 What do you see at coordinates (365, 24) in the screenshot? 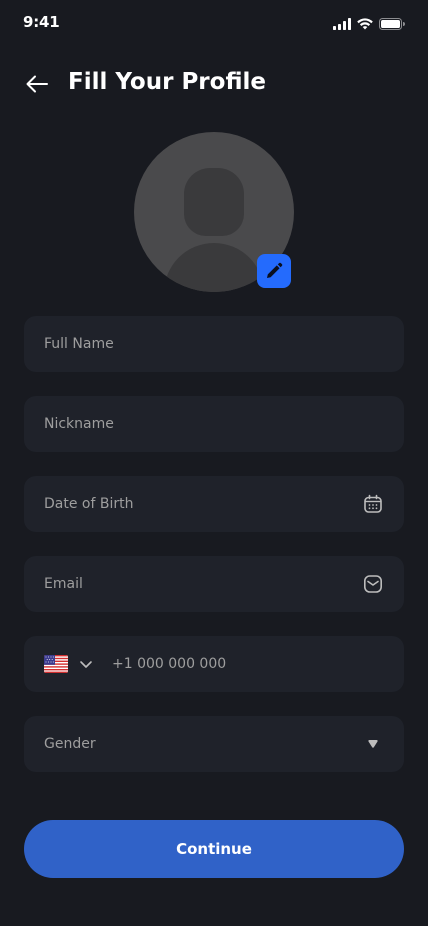
I see `wifi-icon` at bounding box center [365, 24].